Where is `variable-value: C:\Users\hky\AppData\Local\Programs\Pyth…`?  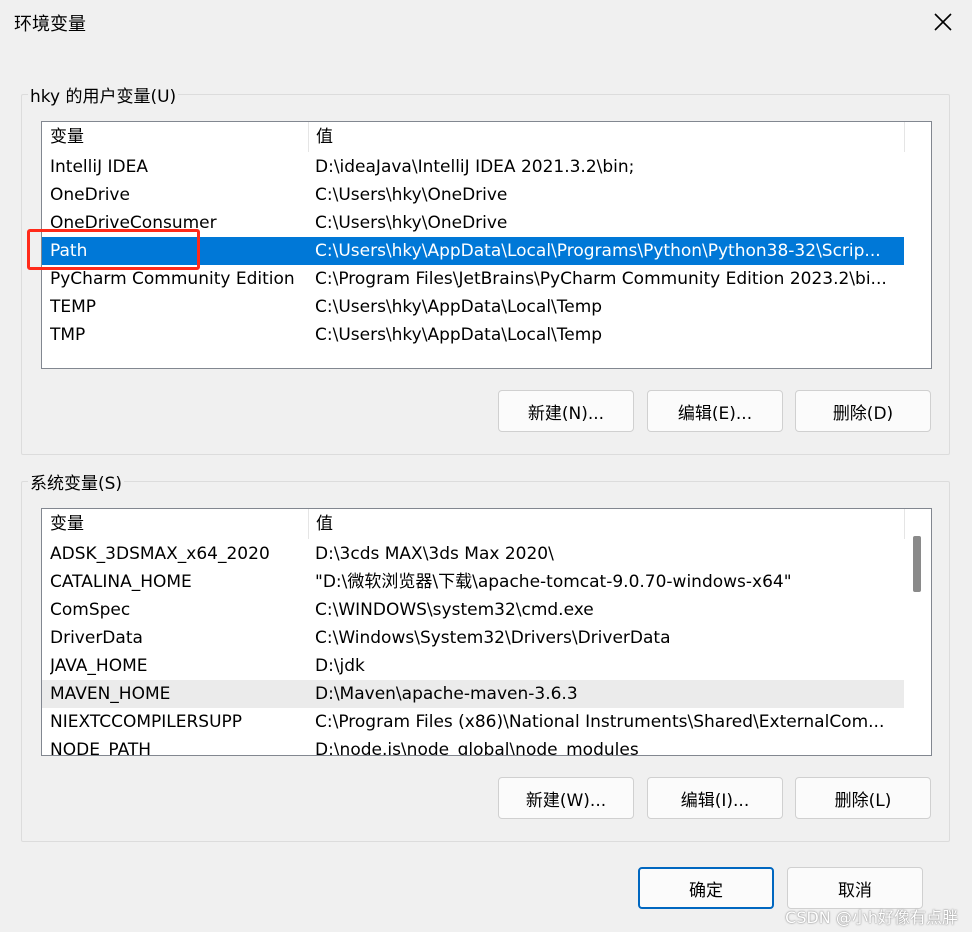 variable-value: C:\Users\hky\AppData\Local\Programs\Pyth… is located at coordinates (598, 251).